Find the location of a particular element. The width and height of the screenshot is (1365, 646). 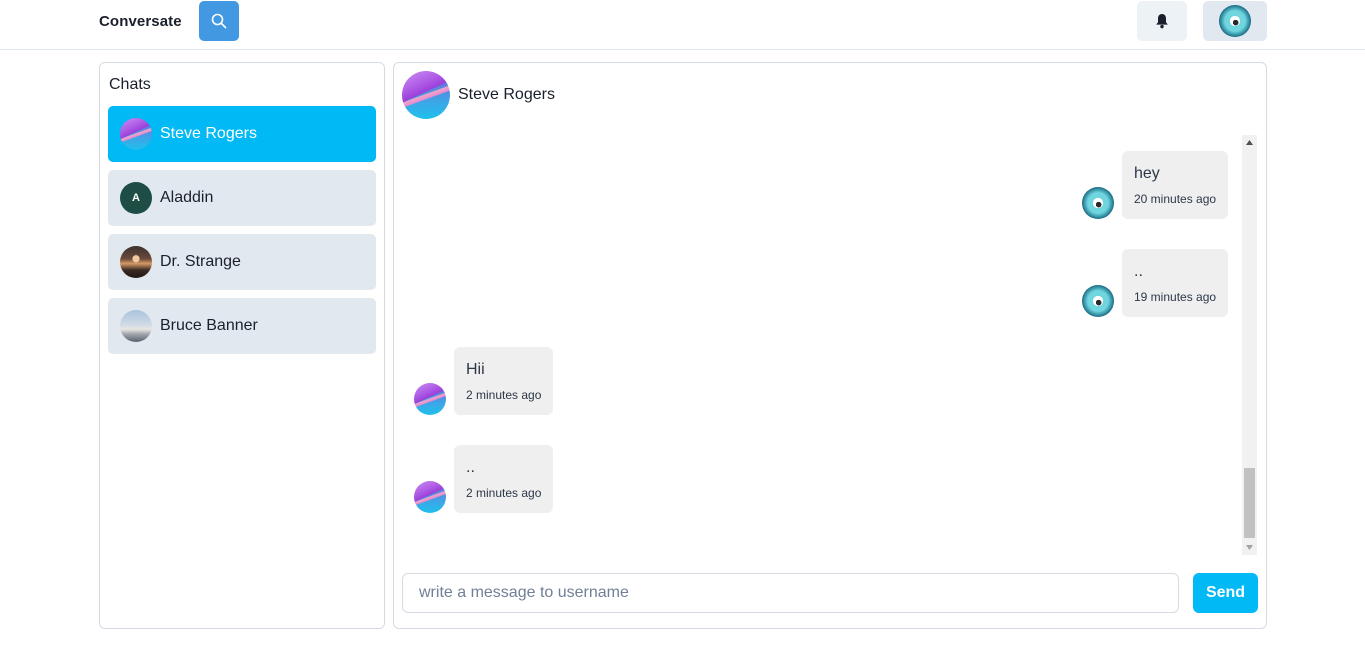

triangle-up-icon is located at coordinates (1249, 142).